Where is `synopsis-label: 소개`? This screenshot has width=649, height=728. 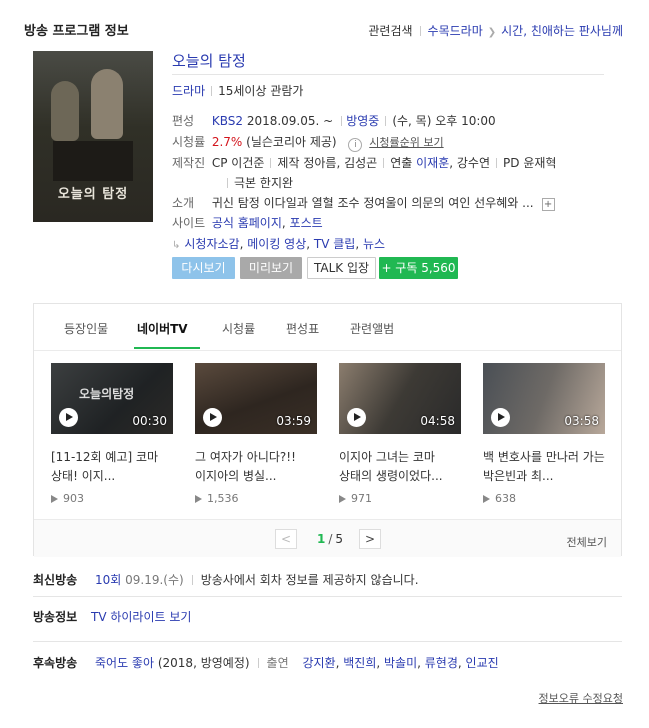
synopsis-label: 소개 is located at coordinates (183, 203).